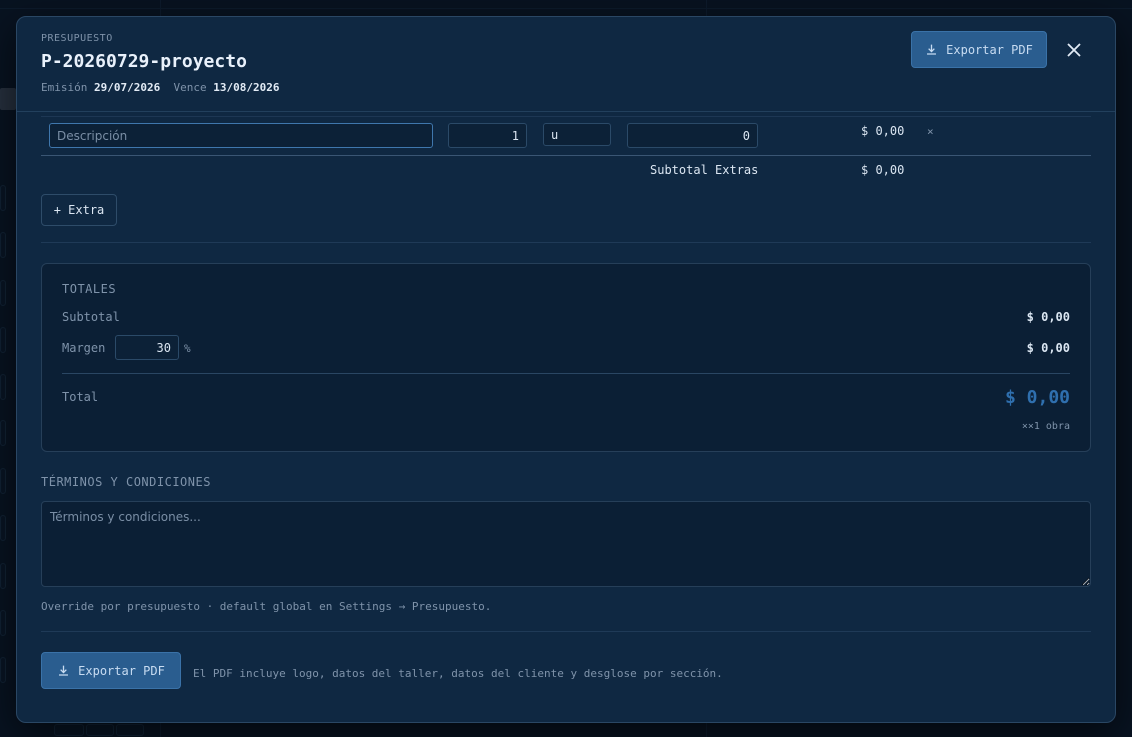 The width and height of the screenshot is (1132, 737). What do you see at coordinates (1048, 348) in the screenshot?
I see `margin-amount: $ 0,00` at bounding box center [1048, 348].